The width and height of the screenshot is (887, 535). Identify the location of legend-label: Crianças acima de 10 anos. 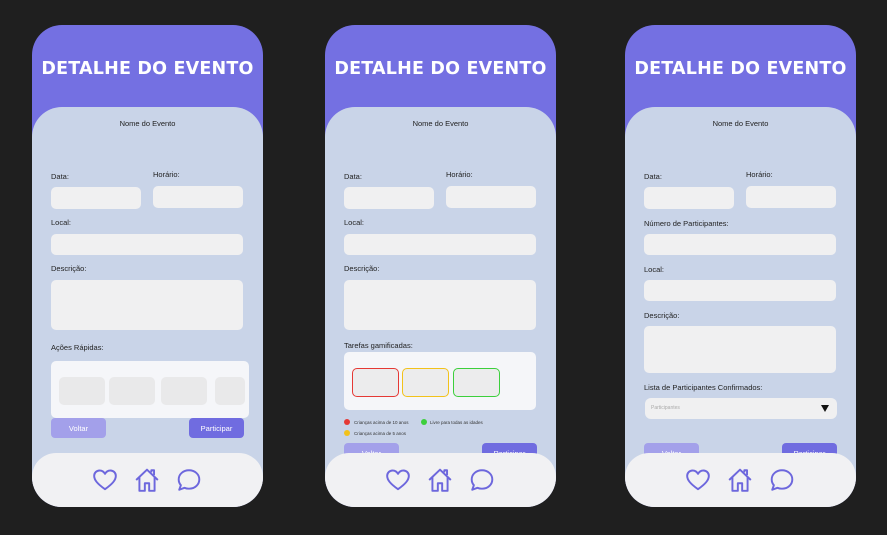
(381, 422).